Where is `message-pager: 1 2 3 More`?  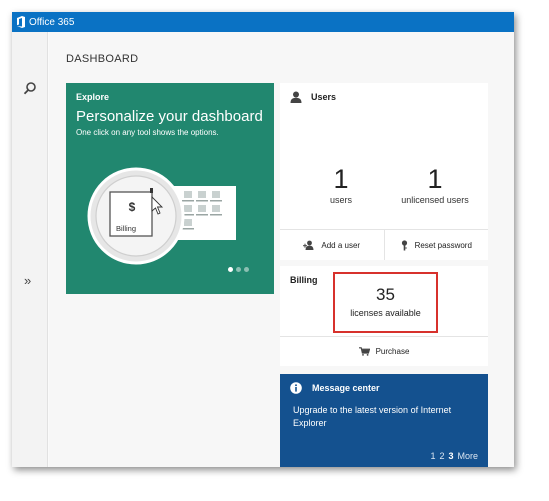 message-pager: 1 2 3 More is located at coordinates (454, 456).